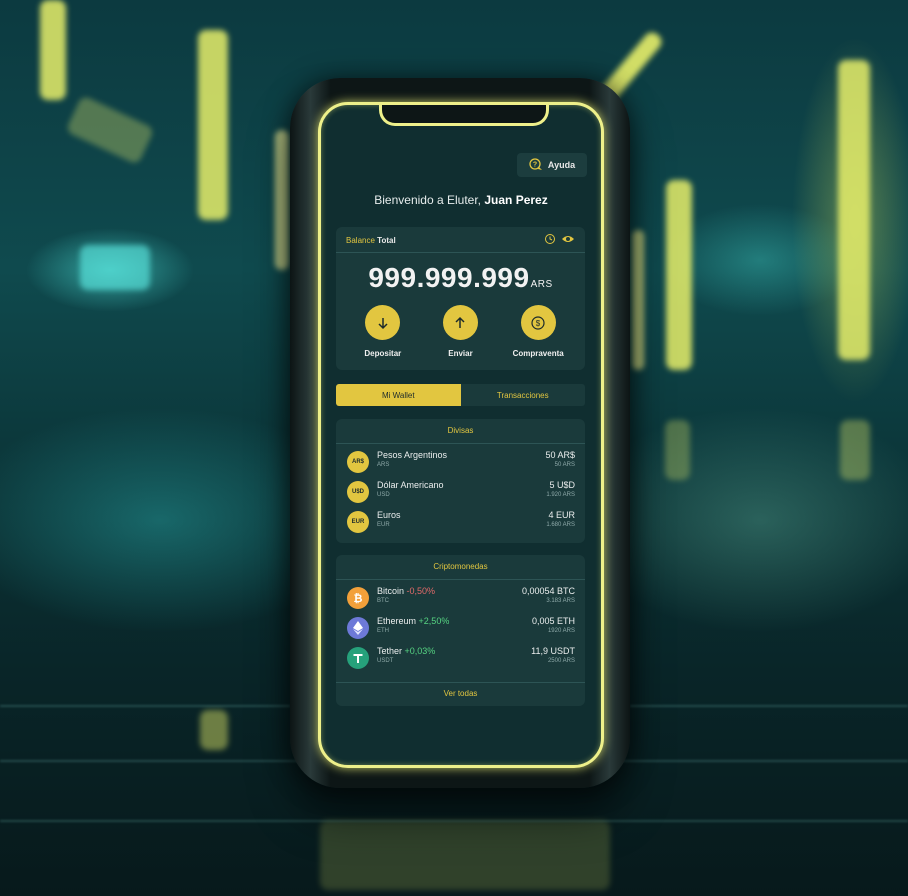 The height and width of the screenshot is (896, 908). What do you see at coordinates (383, 353) in the screenshot?
I see `deposit-label: Depositar` at bounding box center [383, 353].